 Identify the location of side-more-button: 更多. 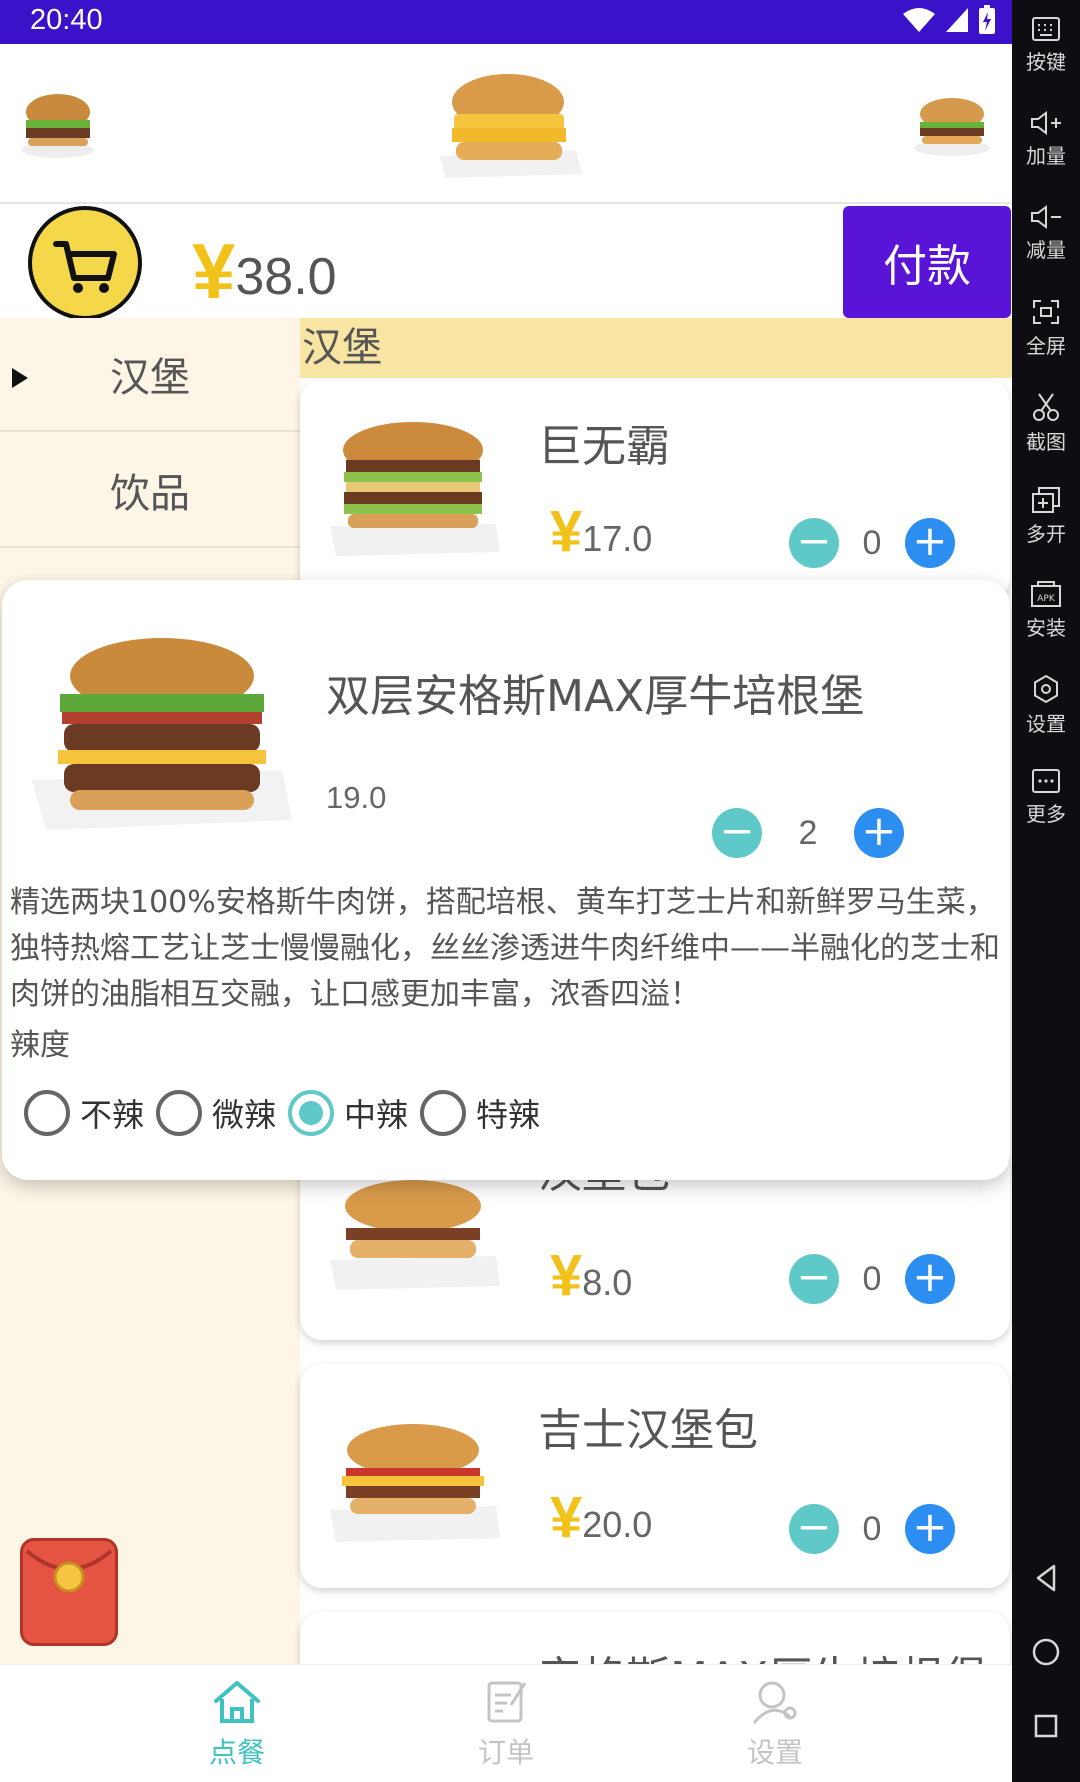
(1046, 797).